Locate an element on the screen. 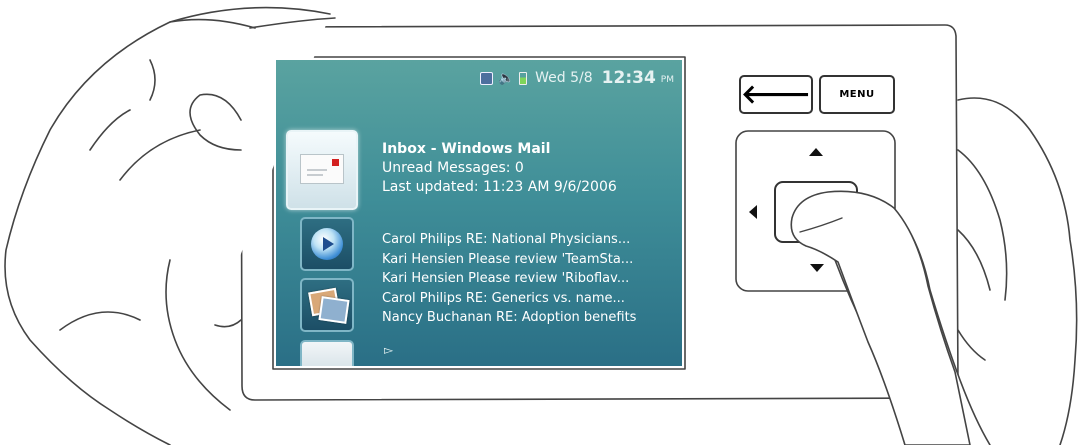 The image size is (1080, 445). back-button: 🡐 is located at coordinates (776, 94).